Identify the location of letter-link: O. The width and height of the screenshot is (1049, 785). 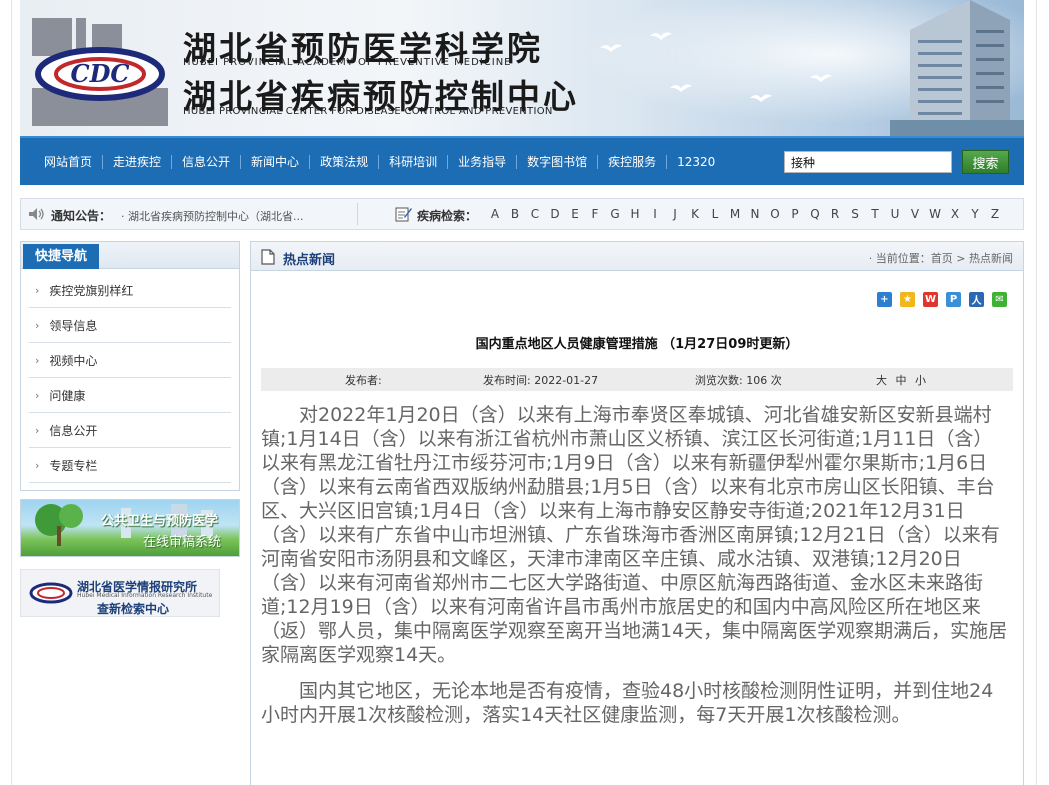
(775, 214).